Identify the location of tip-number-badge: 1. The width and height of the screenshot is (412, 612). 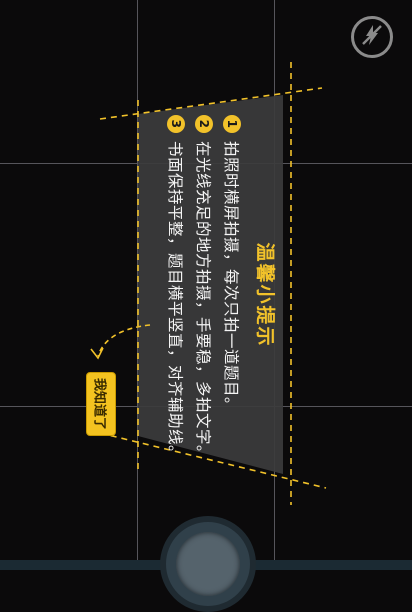
(232, 124).